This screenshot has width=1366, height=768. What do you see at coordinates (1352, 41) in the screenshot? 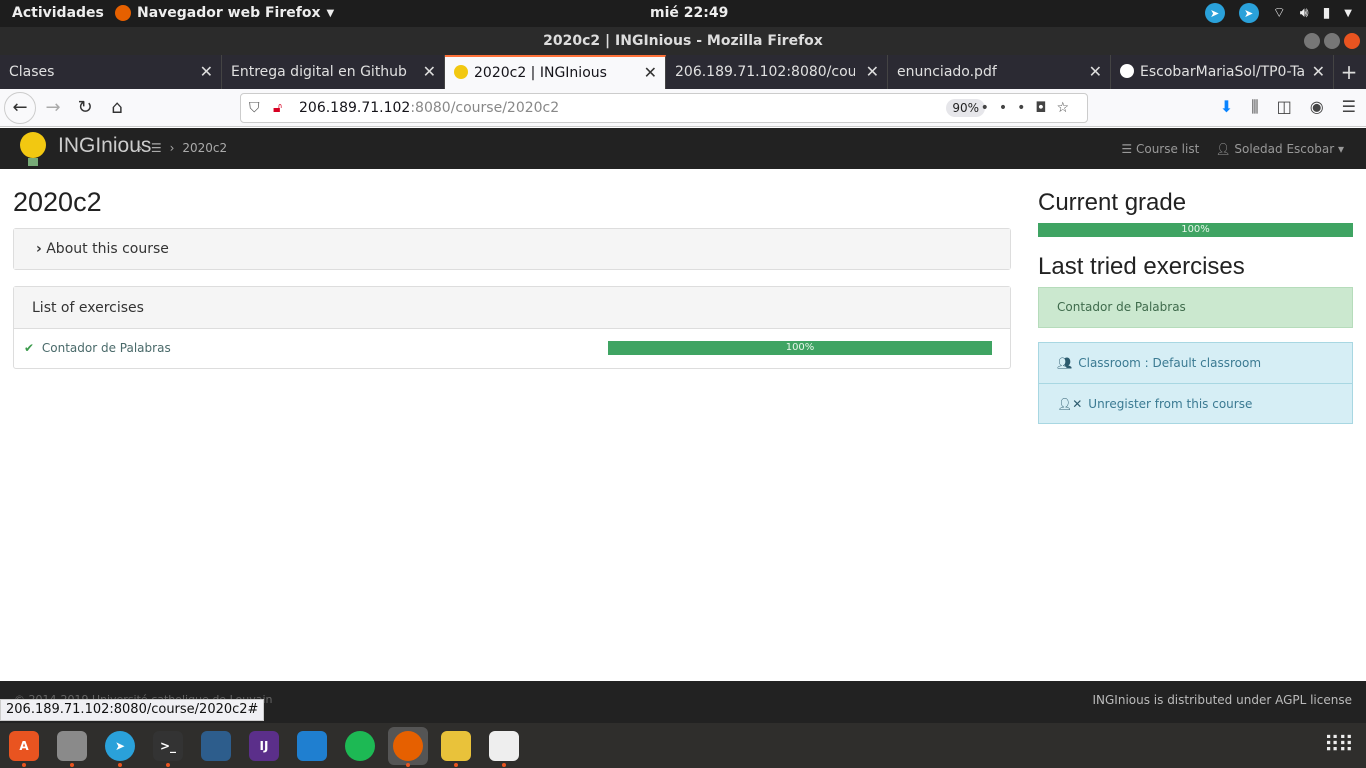
I see `close-window-button` at bounding box center [1352, 41].